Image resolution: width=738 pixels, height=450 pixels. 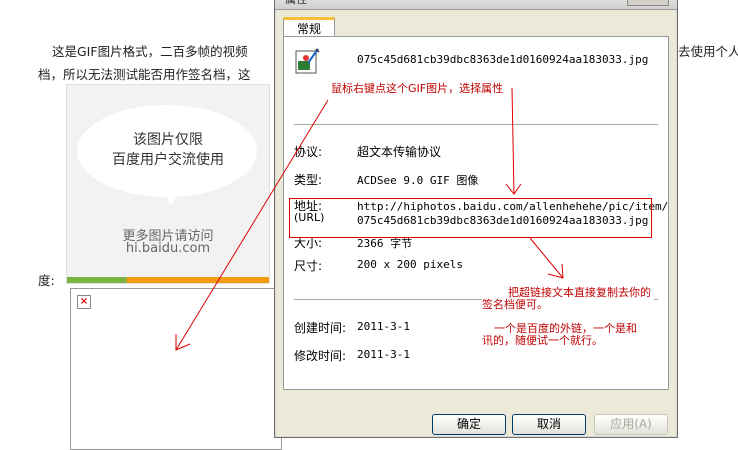 What do you see at coordinates (513, 141) in the screenshot?
I see `arrow-to-url` at bounding box center [513, 141].